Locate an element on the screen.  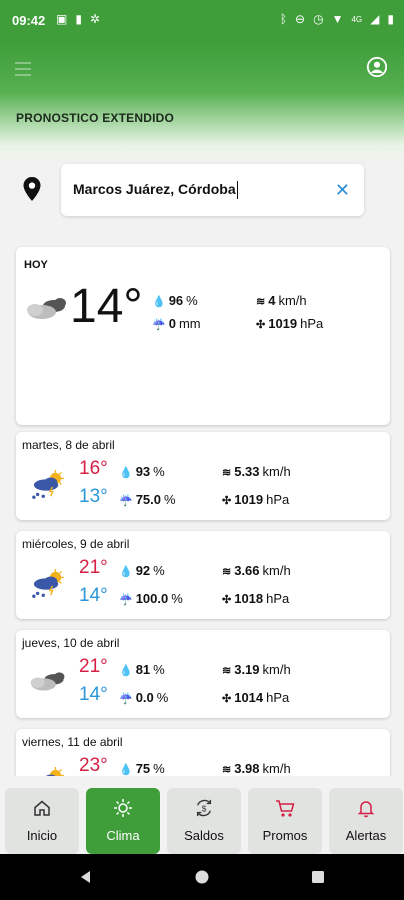
system-icons: ᛒ ⊖ ◷ ▼ 4G ◢ ▮ is located at coordinates (337, 19).